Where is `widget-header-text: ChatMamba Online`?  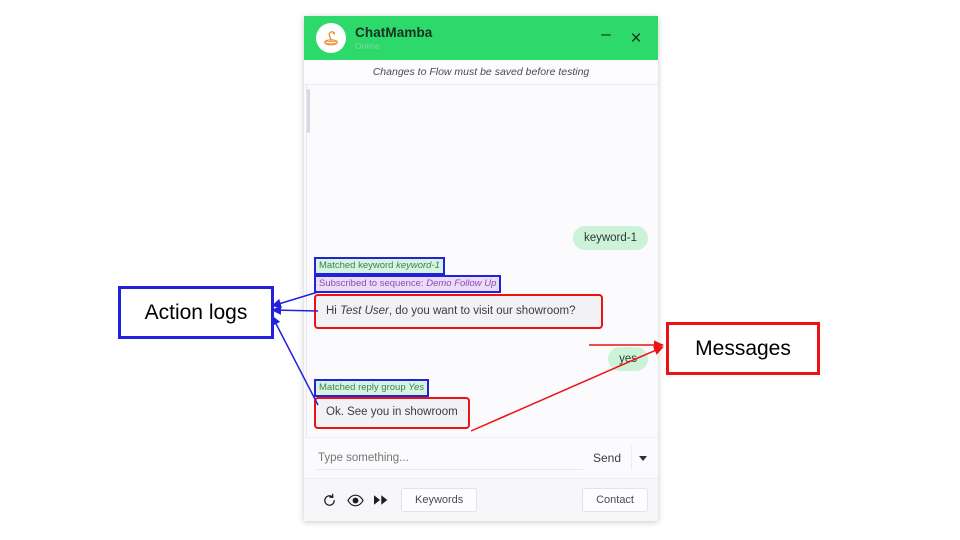 widget-header-text: ChatMamba Online is located at coordinates (394, 37).